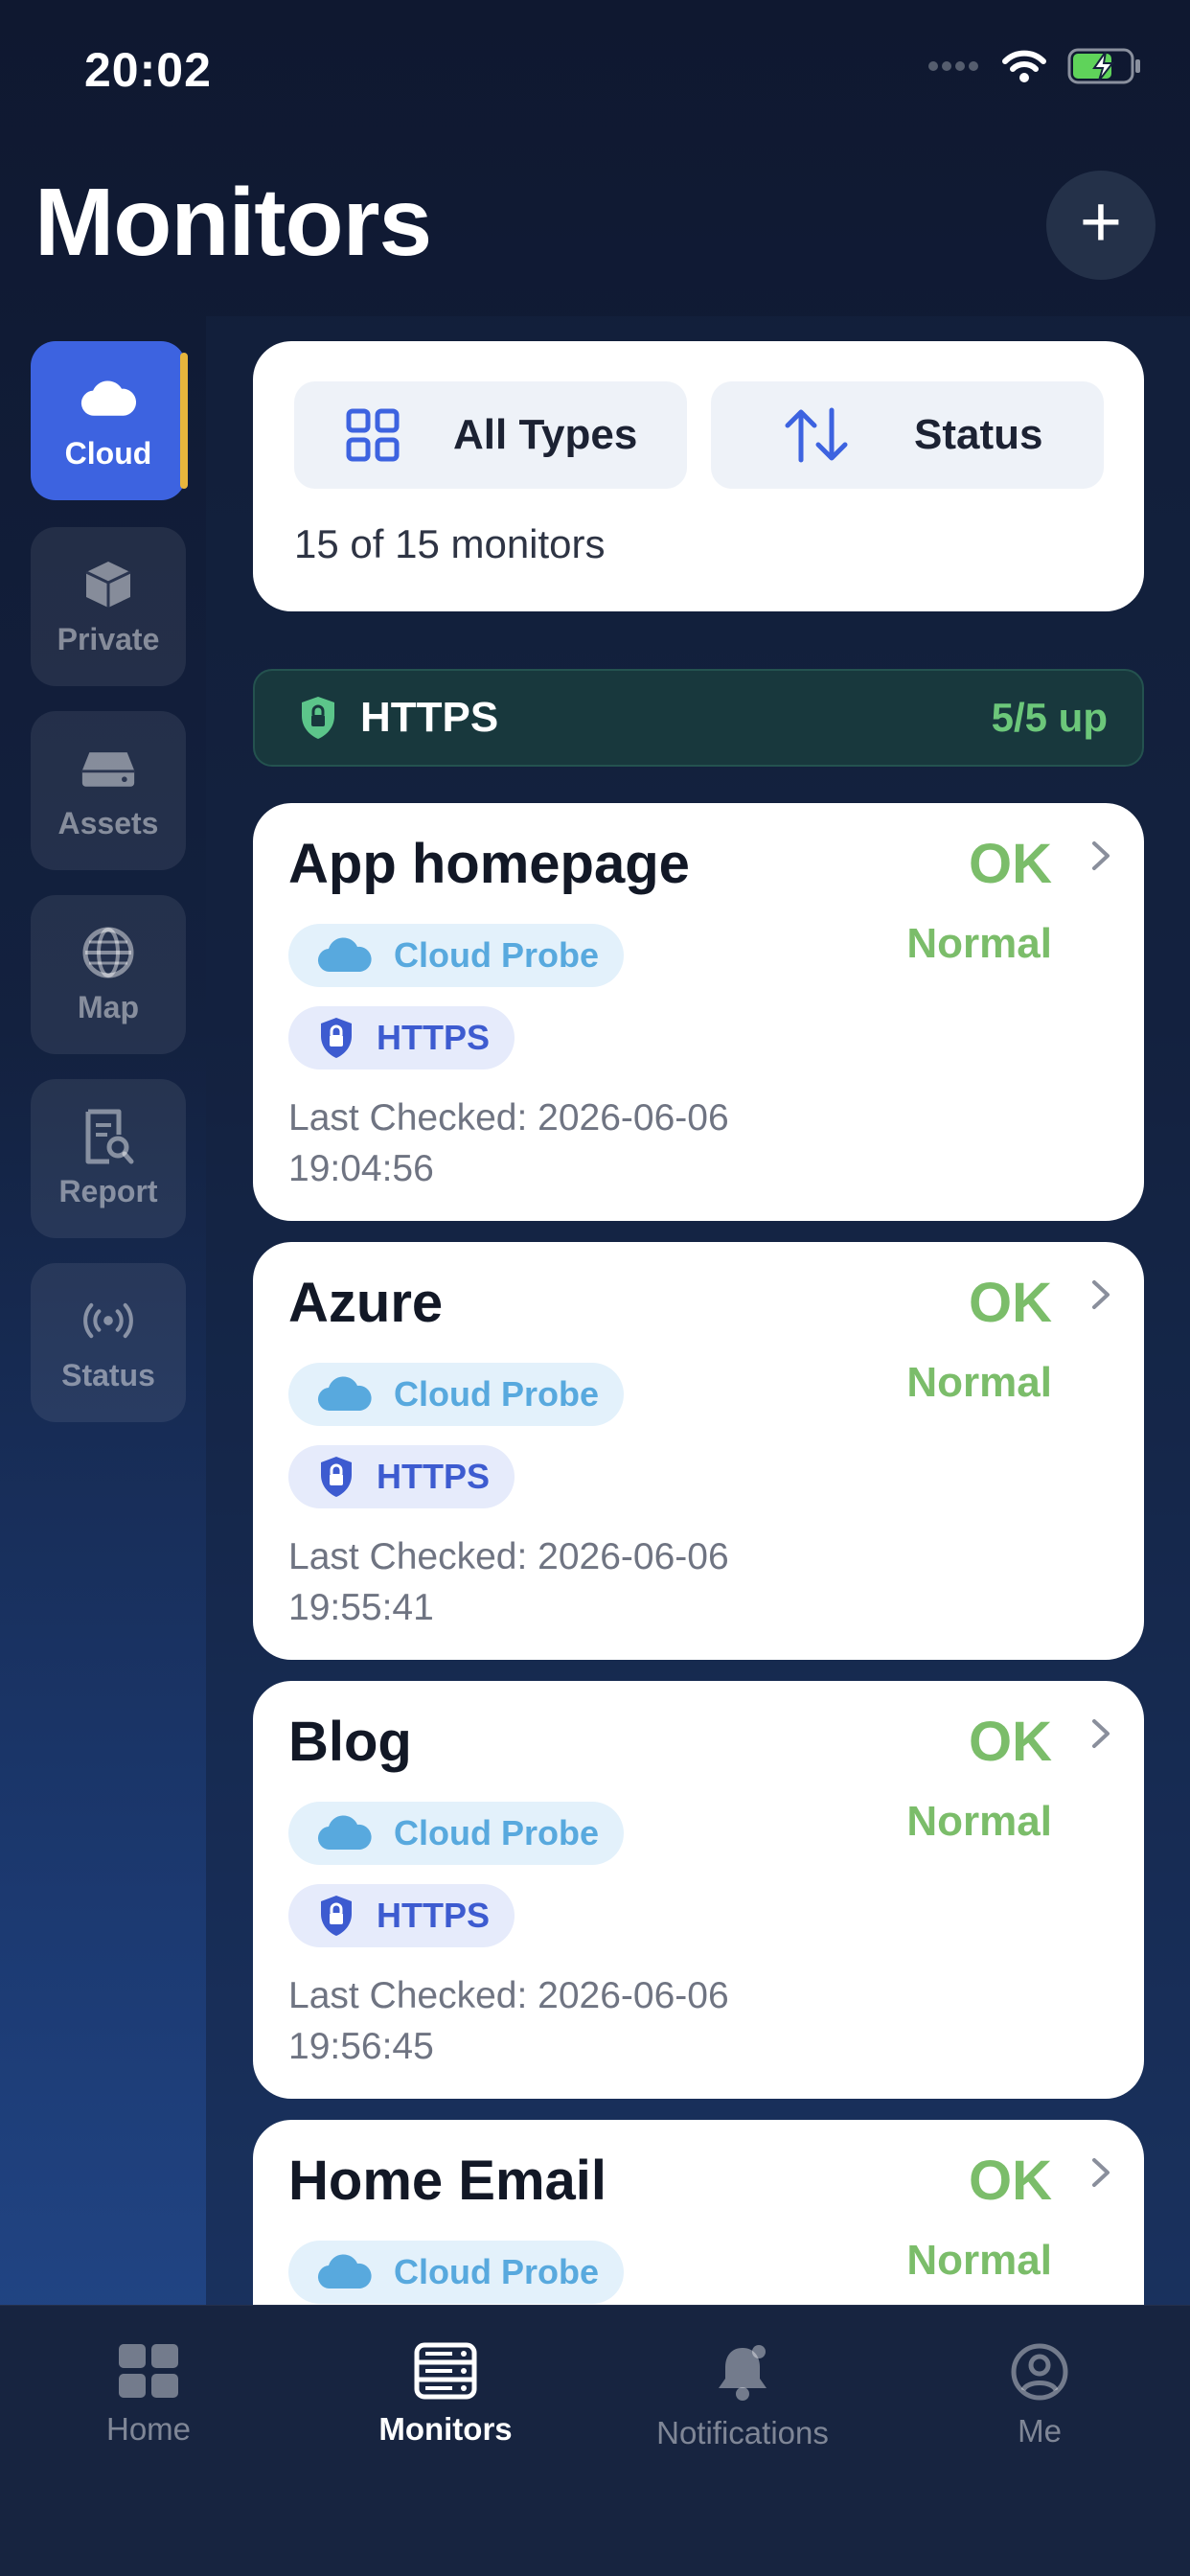  What do you see at coordinates (108, 584) in the screenshot?
I see `package-icon` at bounding box center [108, 584].